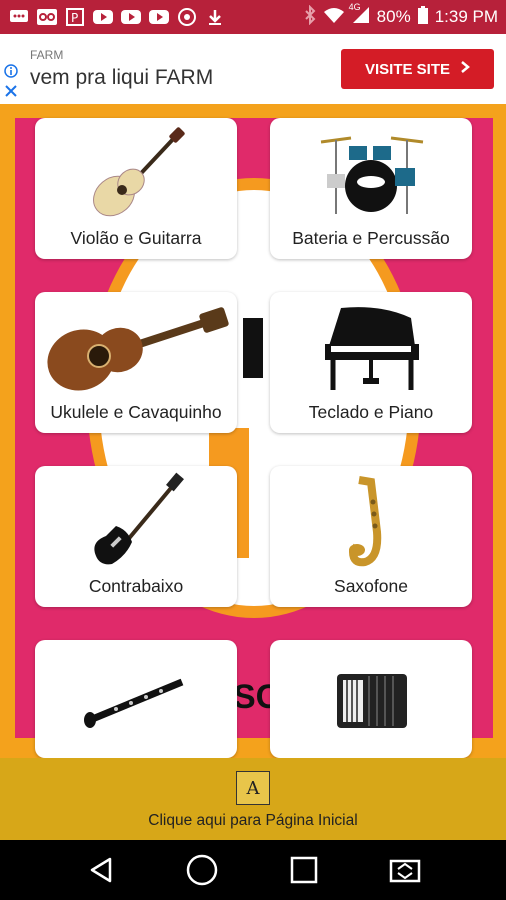  What do you see at coordinates (405, 870) in the screenshot?
I see `screen-share-icon` at bounding box center [405, 870].